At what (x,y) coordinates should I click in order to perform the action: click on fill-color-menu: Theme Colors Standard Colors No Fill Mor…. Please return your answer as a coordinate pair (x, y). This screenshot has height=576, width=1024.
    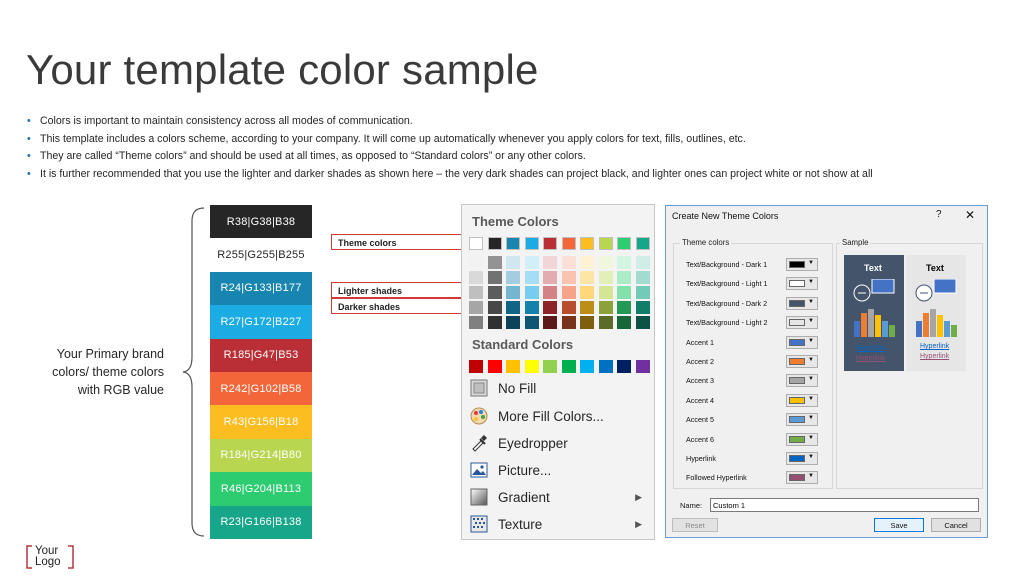
    Looking at the image, I should click on (558, 372).